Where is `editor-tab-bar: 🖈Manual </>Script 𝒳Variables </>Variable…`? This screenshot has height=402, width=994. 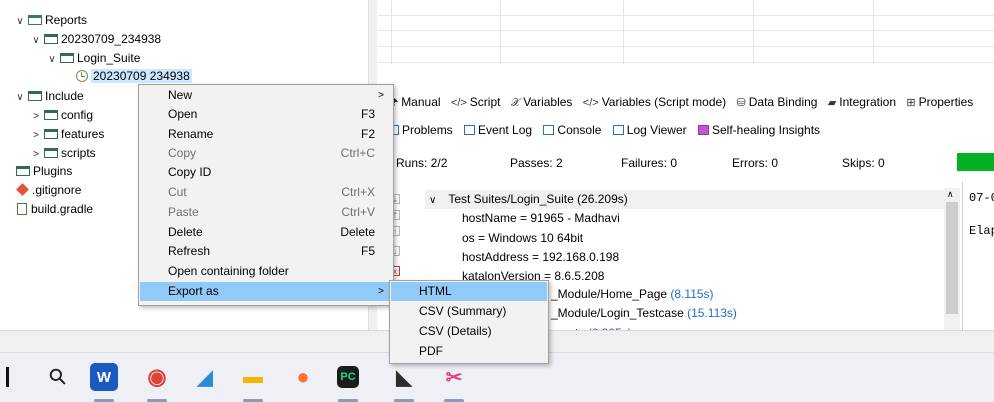
editor-tab-bar: 🖈Manual </>Script 𝒳Variables </>Variable… is located at coordinates (691, 102).